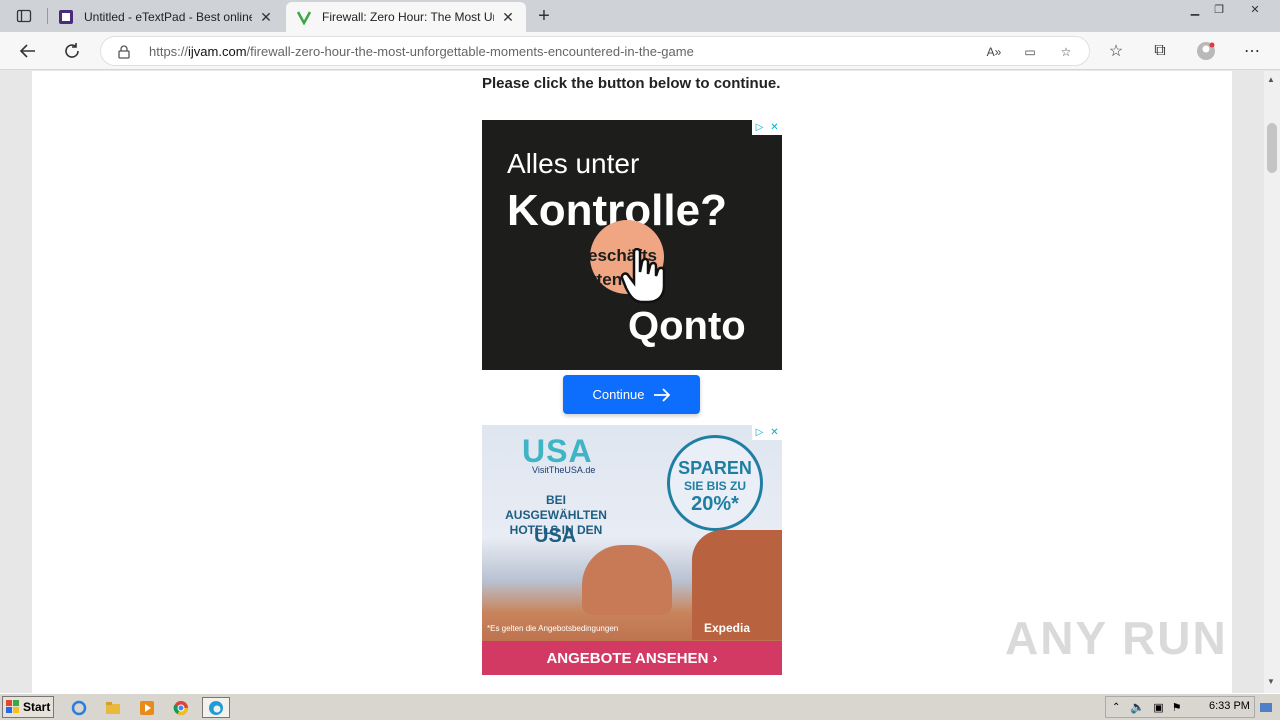 The height and width of the screenshot is (720, 1280). Describe the element at coordinates (1137, 707) in the screenshot. I see `volume-icon: 🔈` at that location.